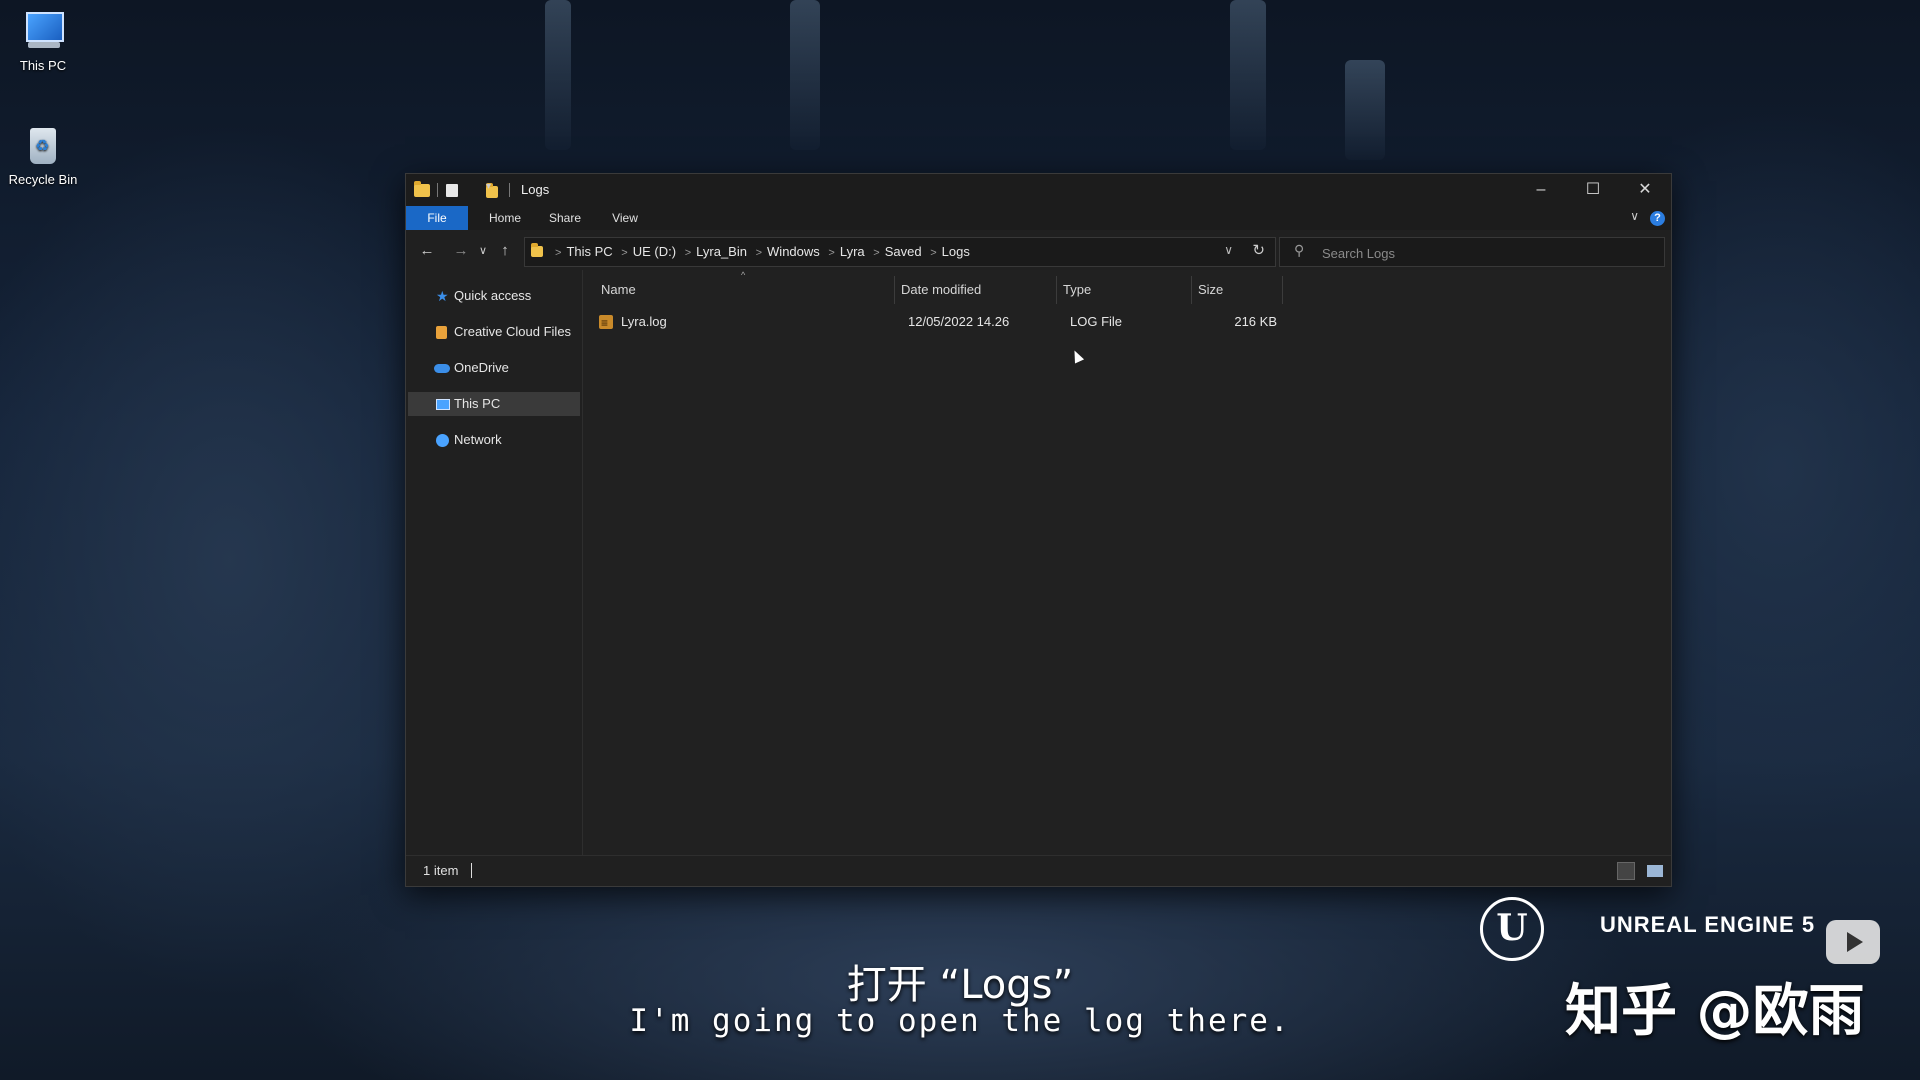  I want to click on search-input, so click(1487, 253).